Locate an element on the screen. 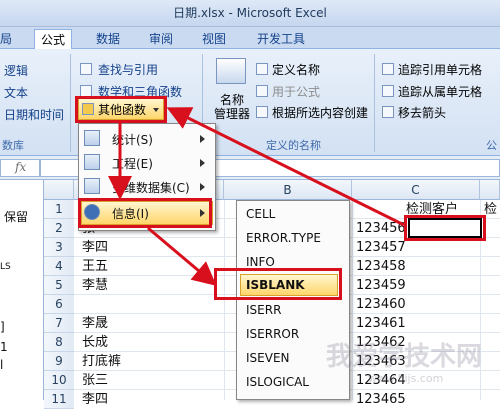 This screenshot has height=409, width=500. watermark-text: 我爱学技术网 is located at coordinates (404, 357).